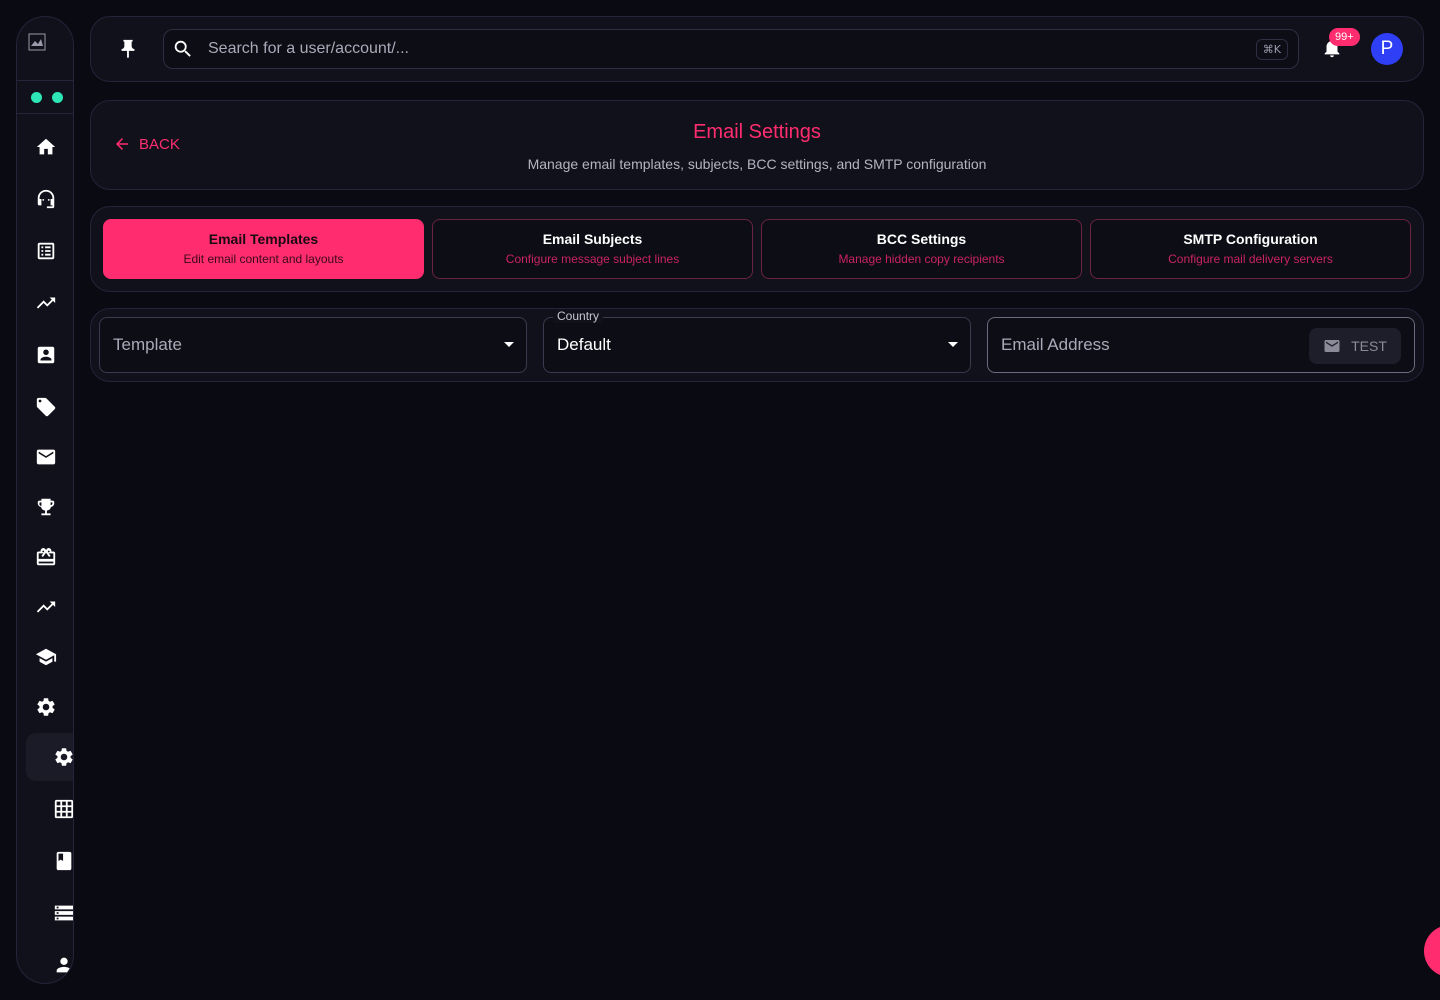 This screenshot has height=1000, width=1440. What do you see at coordinates (147, 344) in the screenshot?
I see `template-placeholder: Template` at bounding box center [147, 344].